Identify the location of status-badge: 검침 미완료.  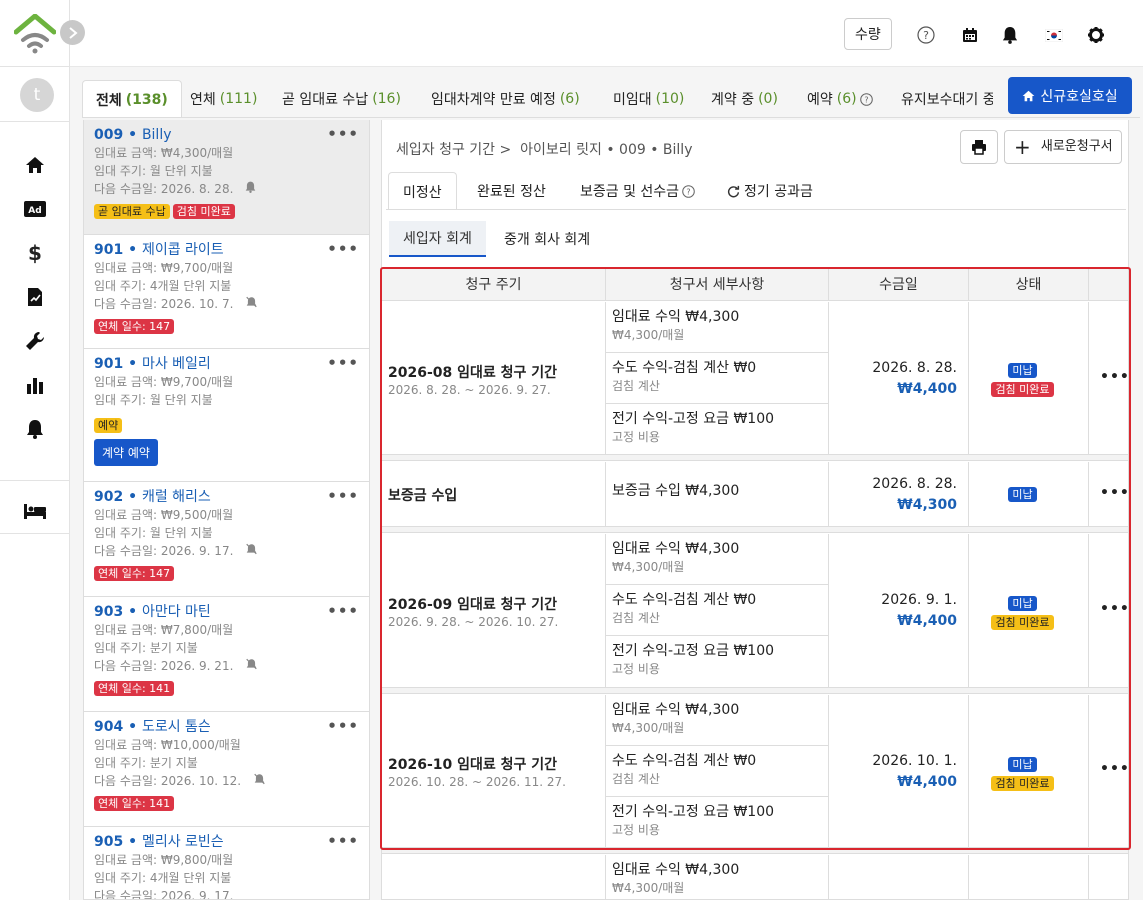
(203, 211).